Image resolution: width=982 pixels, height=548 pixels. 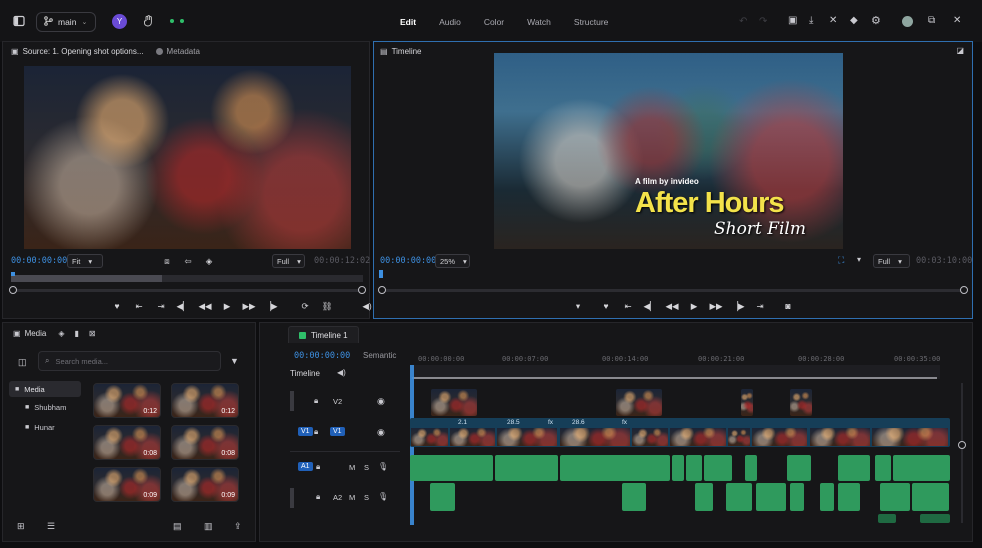 What do you see at coordinates (127, 442) in the screenshot?
I see `media-thumb: 0:08` at bounding box center [127, 442].